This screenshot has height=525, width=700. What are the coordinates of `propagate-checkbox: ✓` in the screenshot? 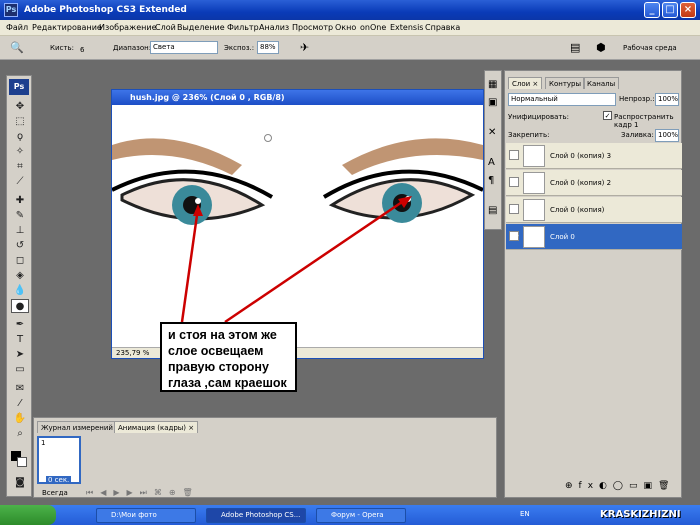 It's located at (607, 115).